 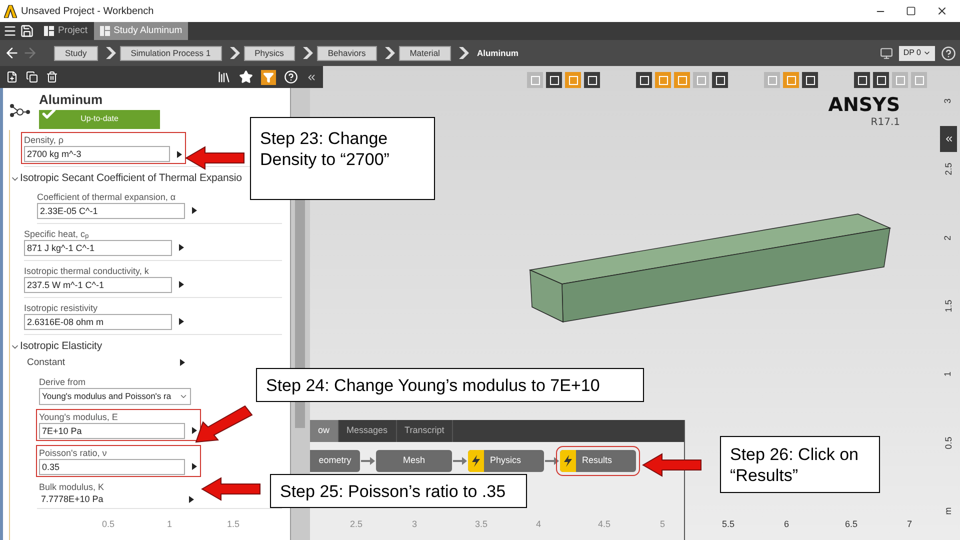 What do you see at coordinates (787, 524) in the screenshot?
I see `axis-tick-label: 6` at bounding box center [787, 524].